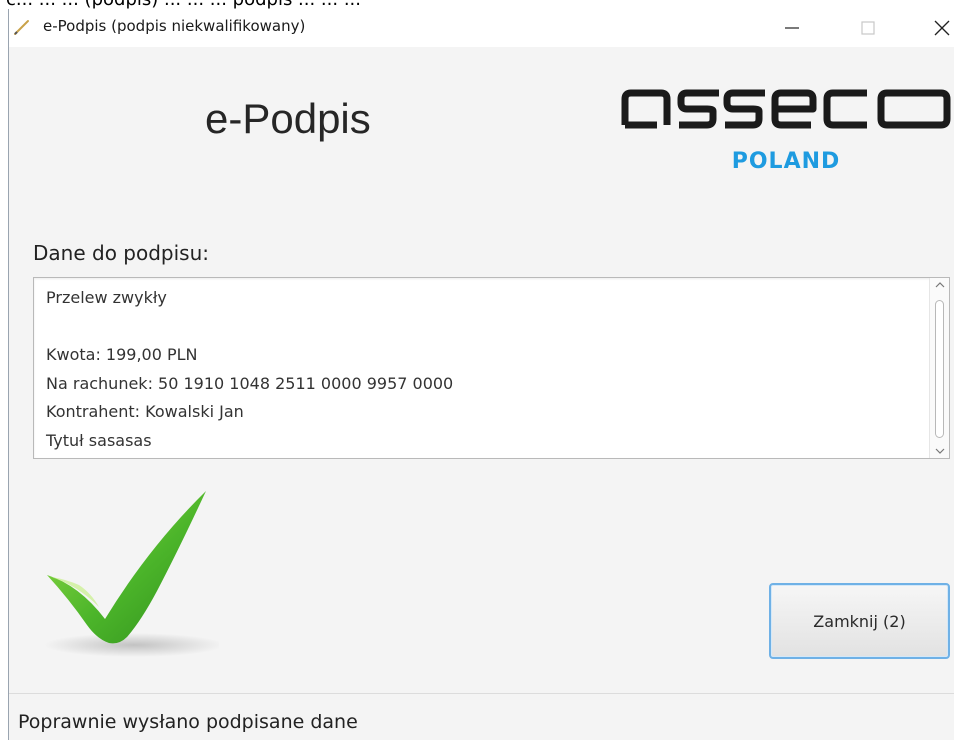  What do you see at coordinates (786, 161) in the screenshot?
I see `logo-subtitle: POLAND` at bounding box center [786, 161].